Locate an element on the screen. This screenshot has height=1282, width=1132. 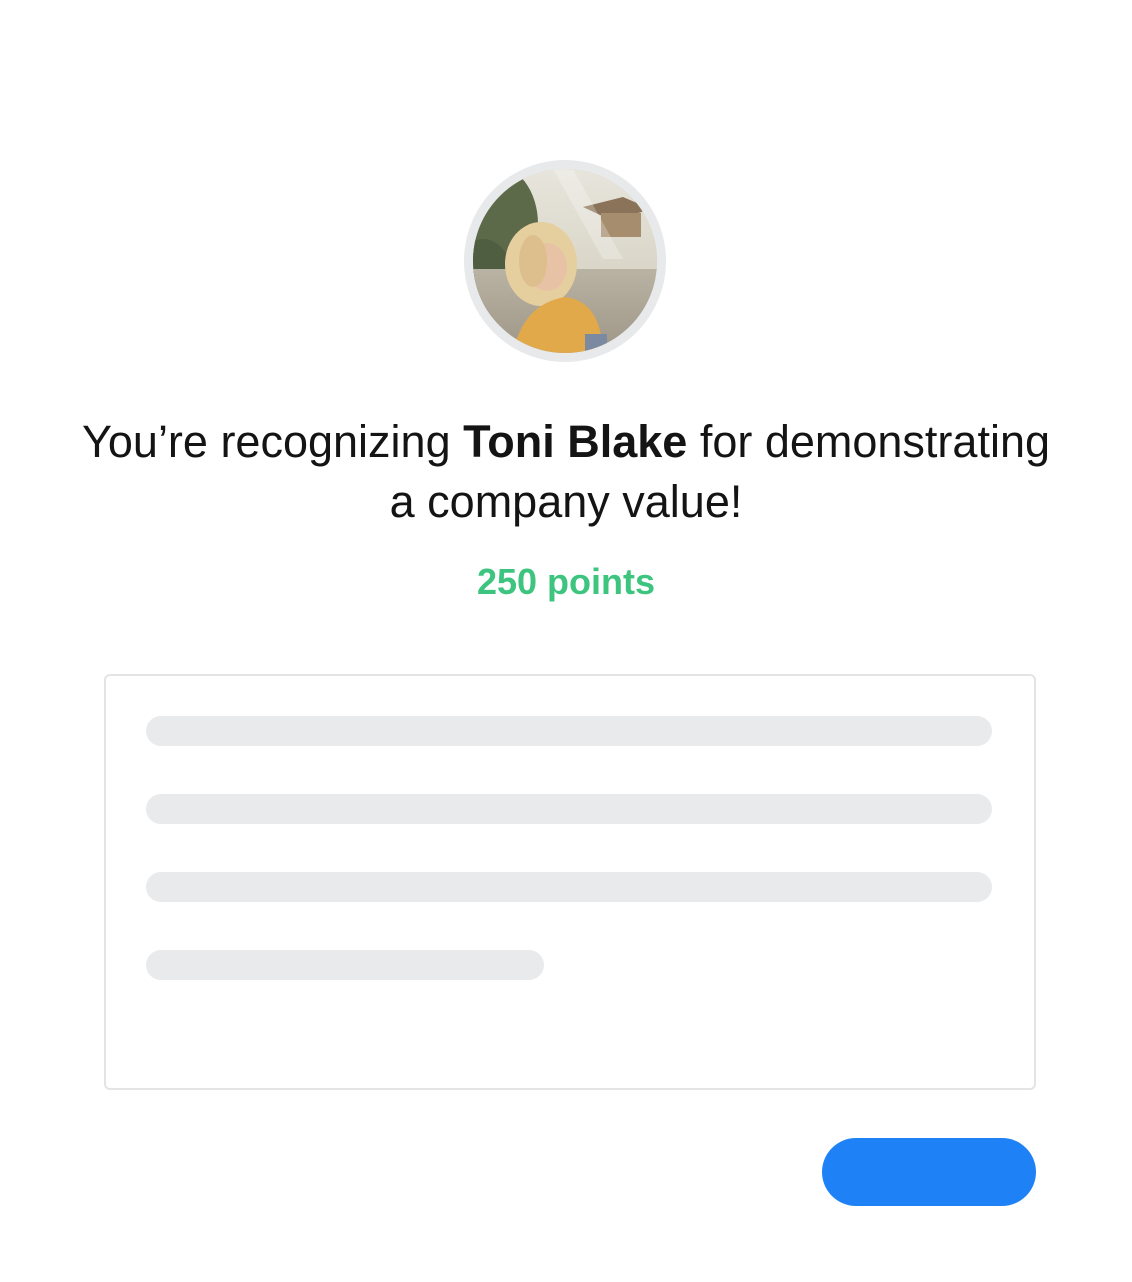
avatar is located at coordinates (565, 261).